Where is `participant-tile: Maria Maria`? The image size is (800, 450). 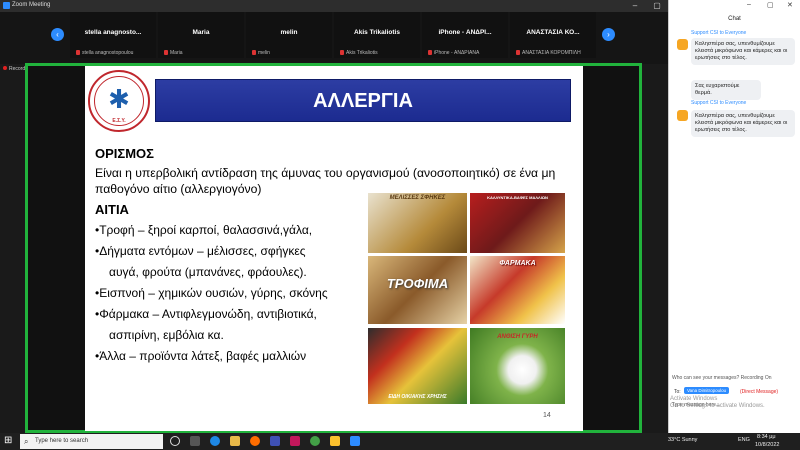 participant-tile: Maria Maria is located at coordinates (201, 35).